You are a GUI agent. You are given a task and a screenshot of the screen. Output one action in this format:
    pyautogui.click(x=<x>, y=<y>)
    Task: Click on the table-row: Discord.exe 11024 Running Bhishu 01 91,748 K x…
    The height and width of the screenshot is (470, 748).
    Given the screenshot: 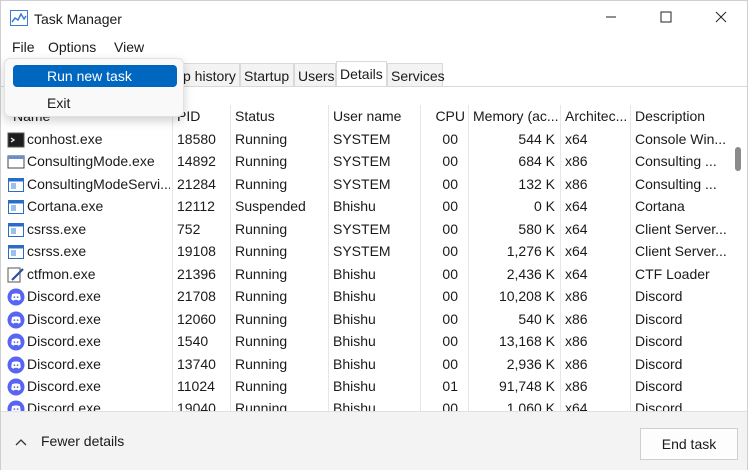 What is the action you would take?
    pyautogui.click(x=375, y=387)
    